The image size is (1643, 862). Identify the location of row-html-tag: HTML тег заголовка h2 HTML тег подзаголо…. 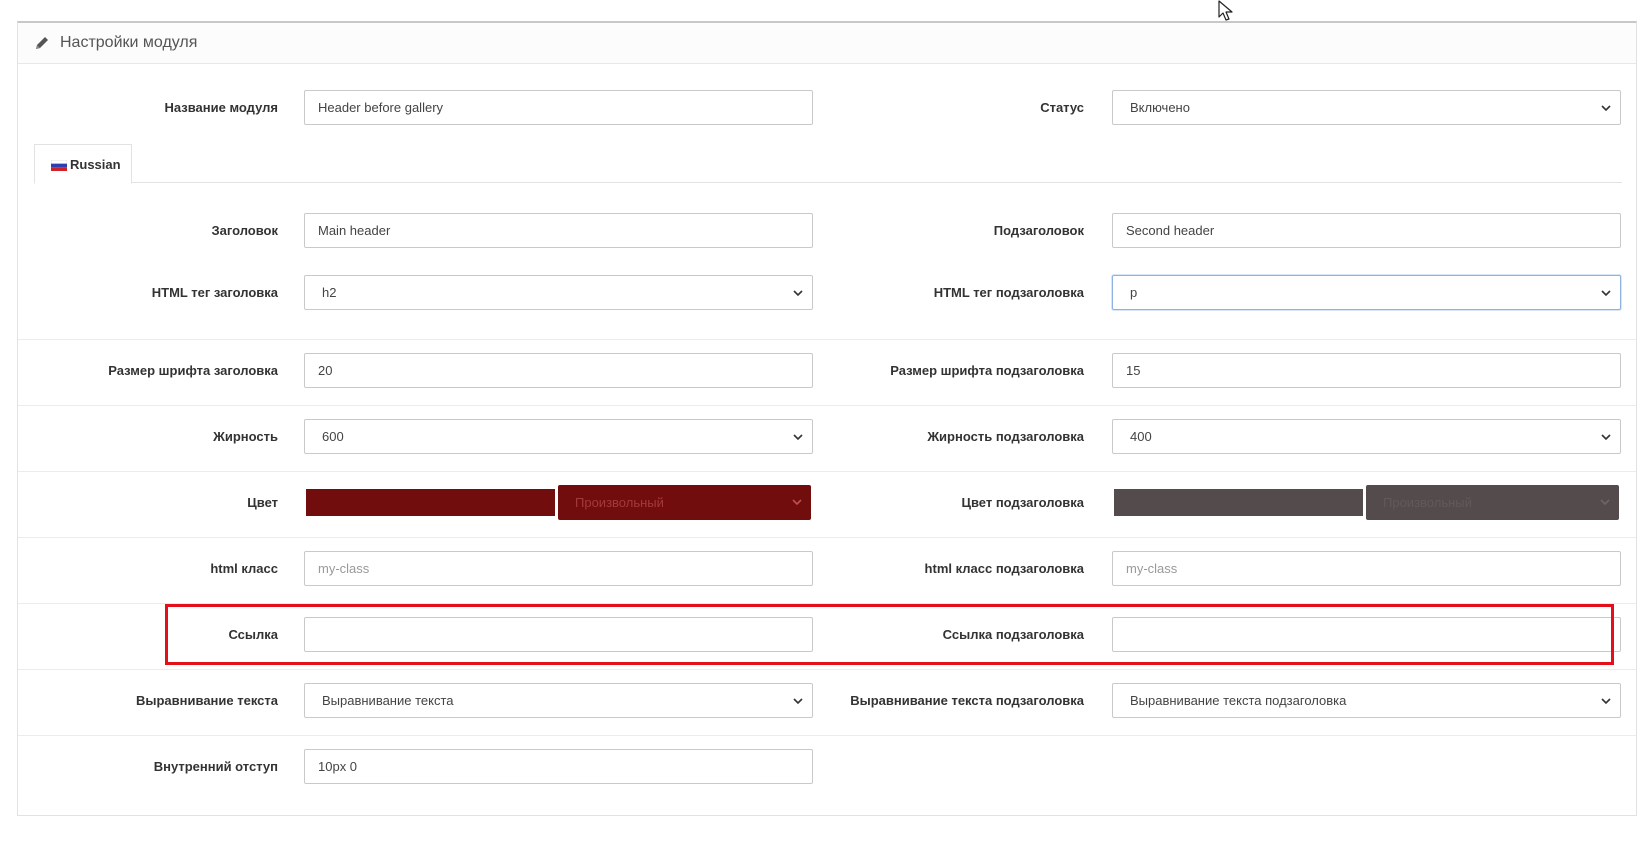
(827, 296).